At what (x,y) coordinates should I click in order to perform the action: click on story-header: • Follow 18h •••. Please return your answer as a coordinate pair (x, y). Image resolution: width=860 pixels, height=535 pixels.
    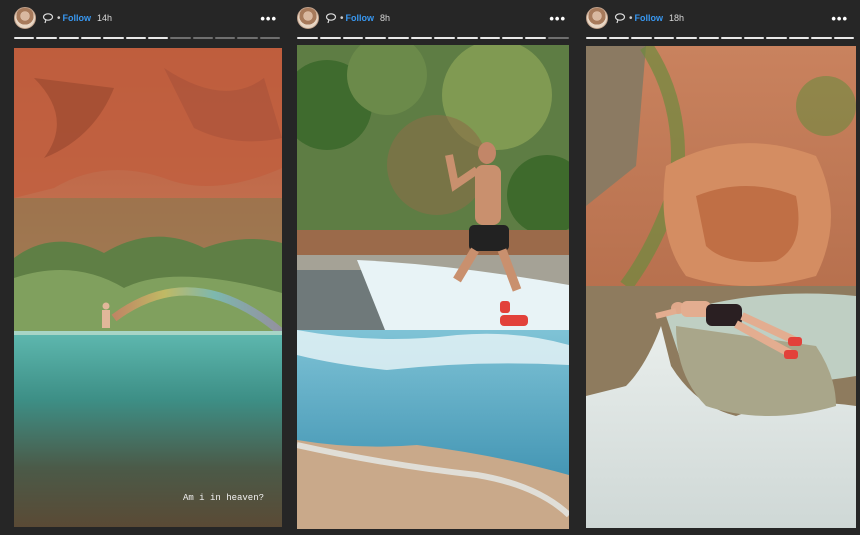
    Looking at the image, I should click on (719, 18).